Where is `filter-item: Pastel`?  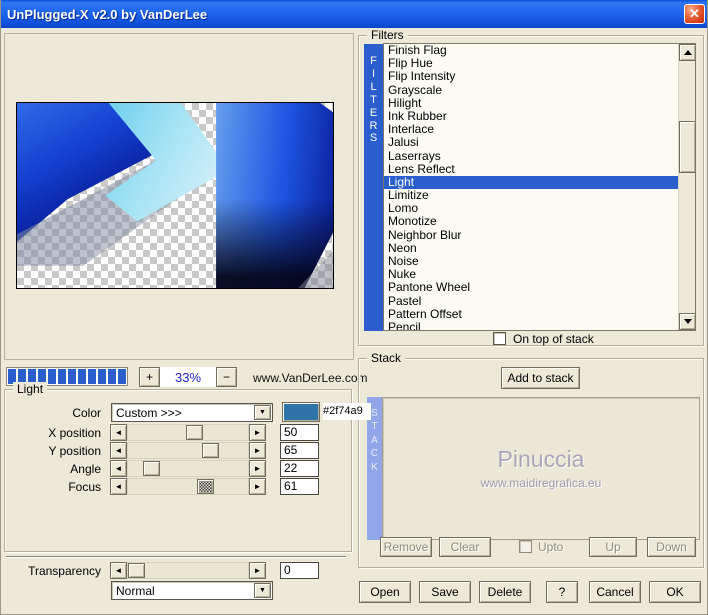 filter-item: Pastel is located at coordinates (539, 301).